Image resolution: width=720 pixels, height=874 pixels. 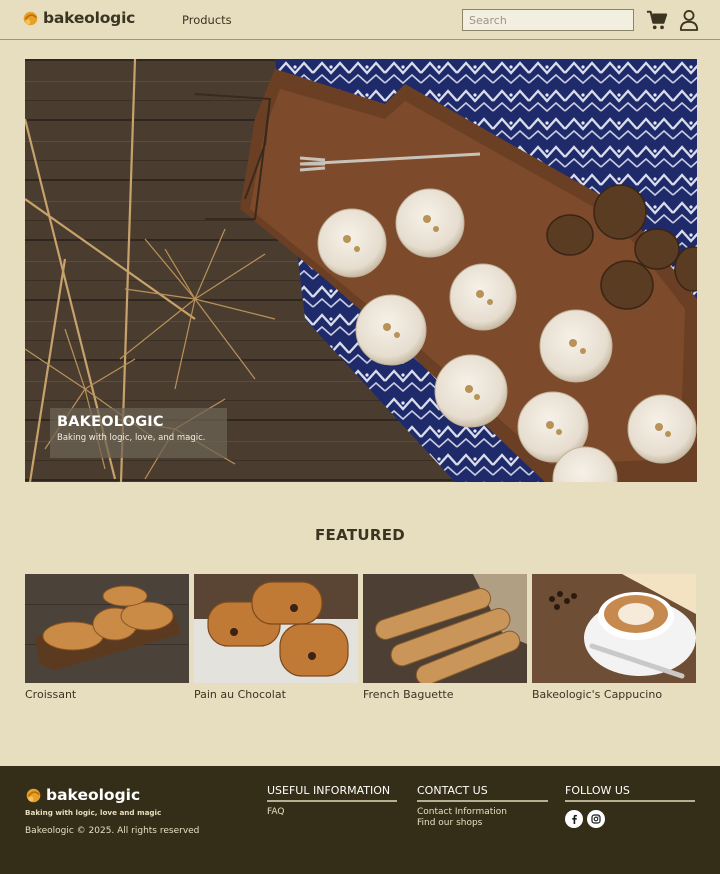 What do you see at coordinates (112, 831) in the screenshot?
I see `copyright-text: Bakeologic © 2025. All rights reserved` at bounding box center [112, 831].